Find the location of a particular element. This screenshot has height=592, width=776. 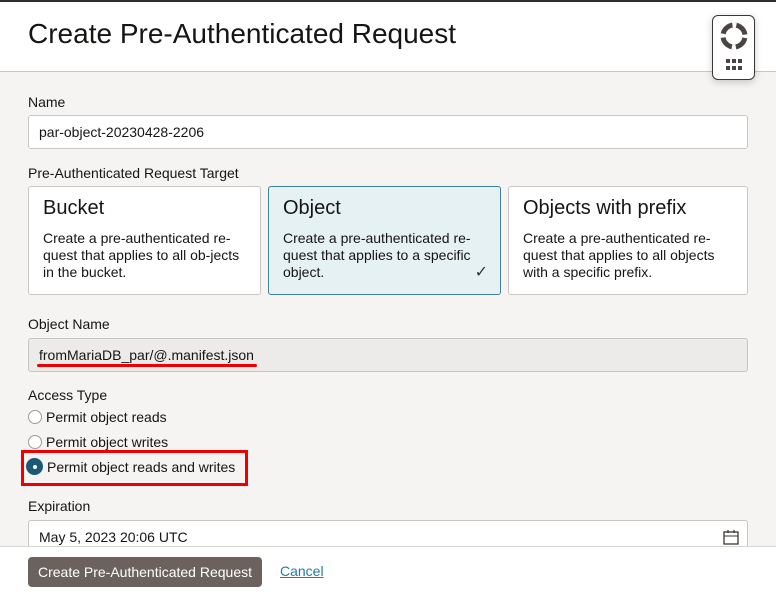

card-title: Object is located at coordinates (312, 208).